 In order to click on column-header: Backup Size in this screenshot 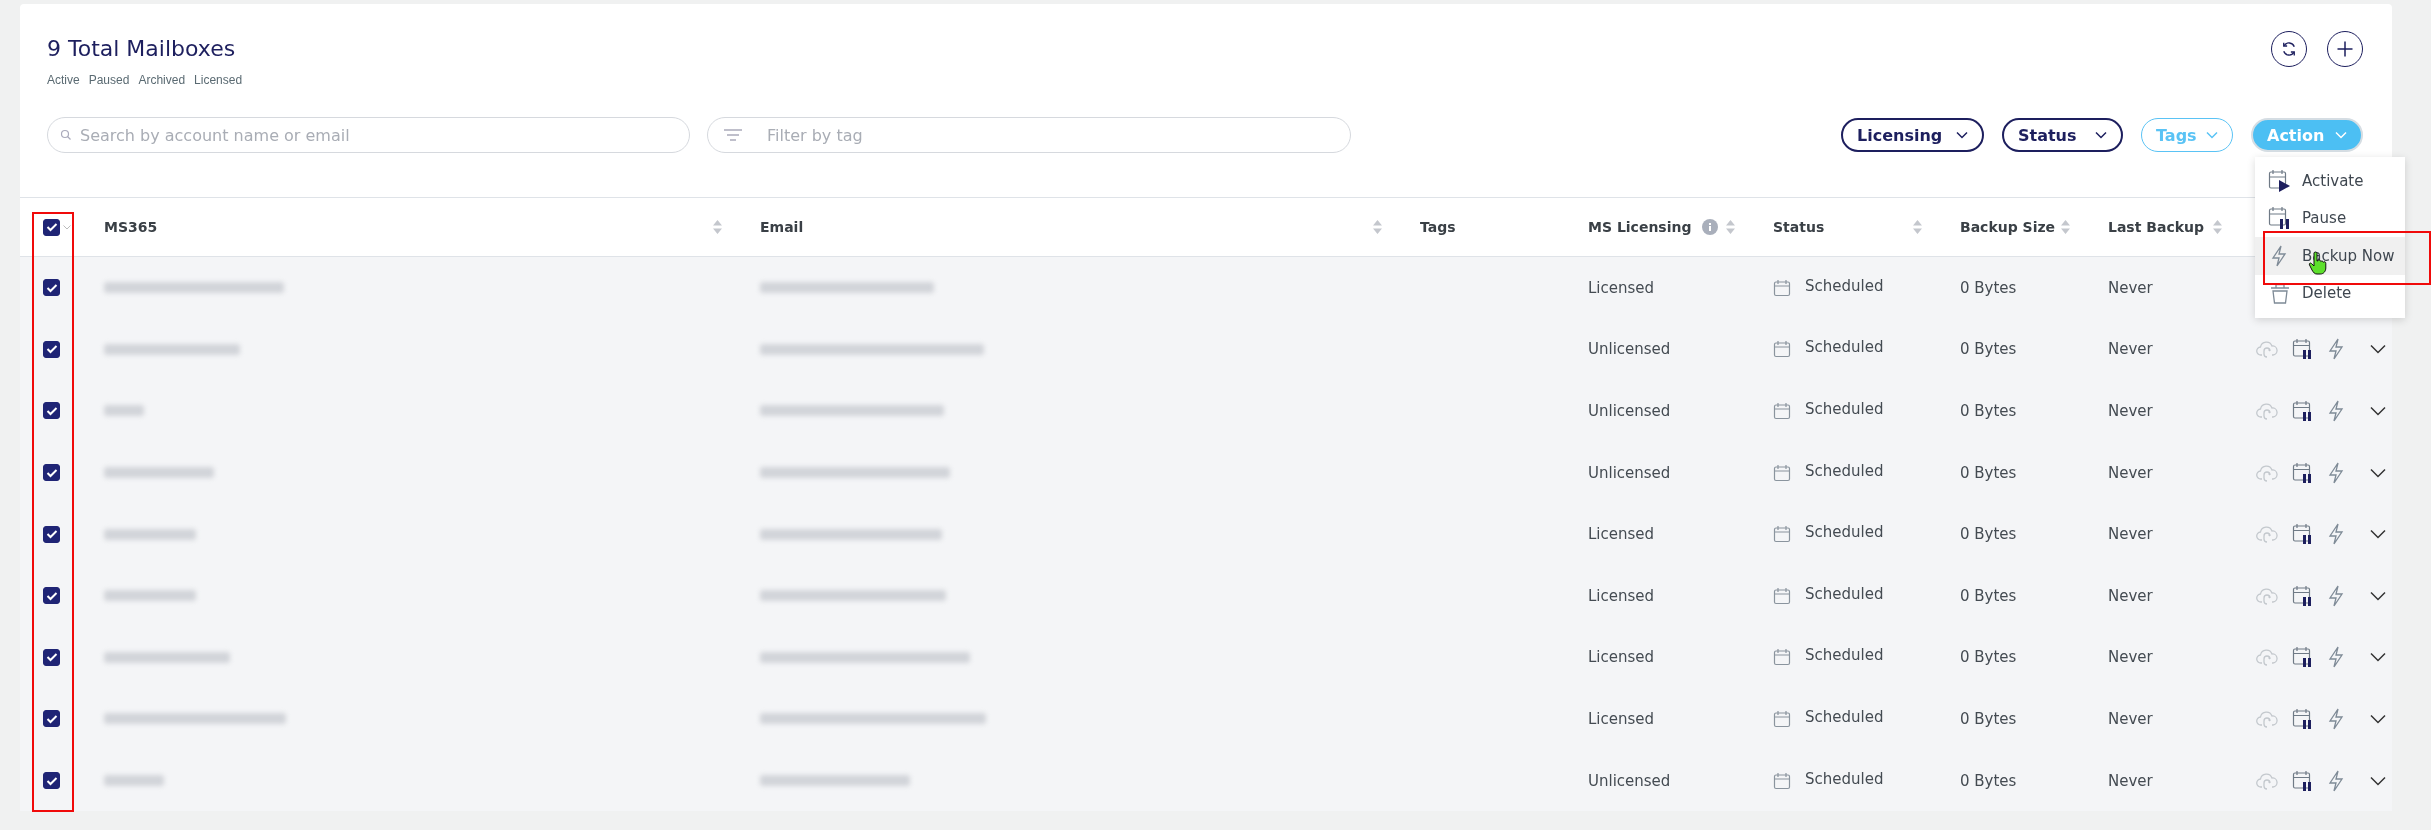, I will do `click(2014, 227)`.